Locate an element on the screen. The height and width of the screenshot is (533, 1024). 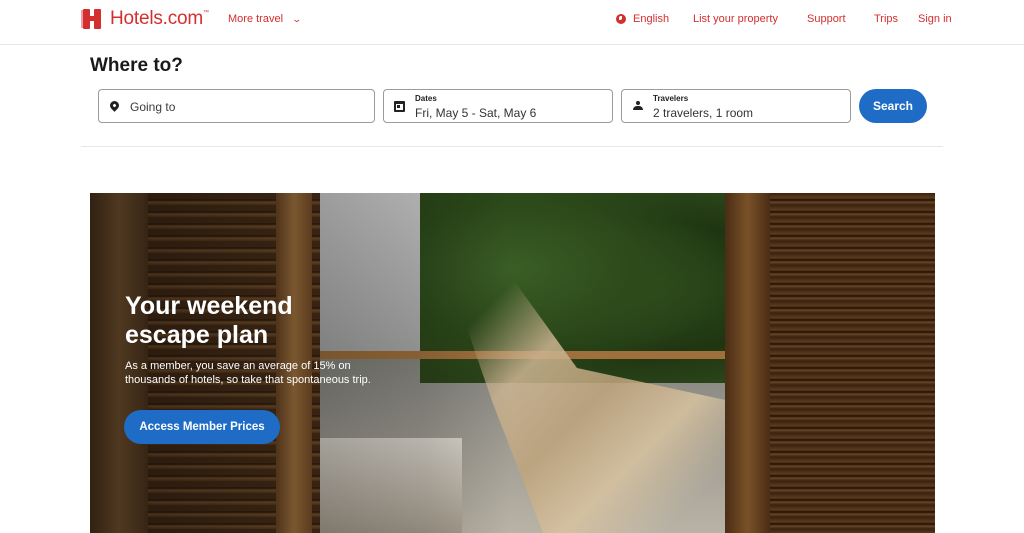
globe-icon is located at coordinates (621, 19).